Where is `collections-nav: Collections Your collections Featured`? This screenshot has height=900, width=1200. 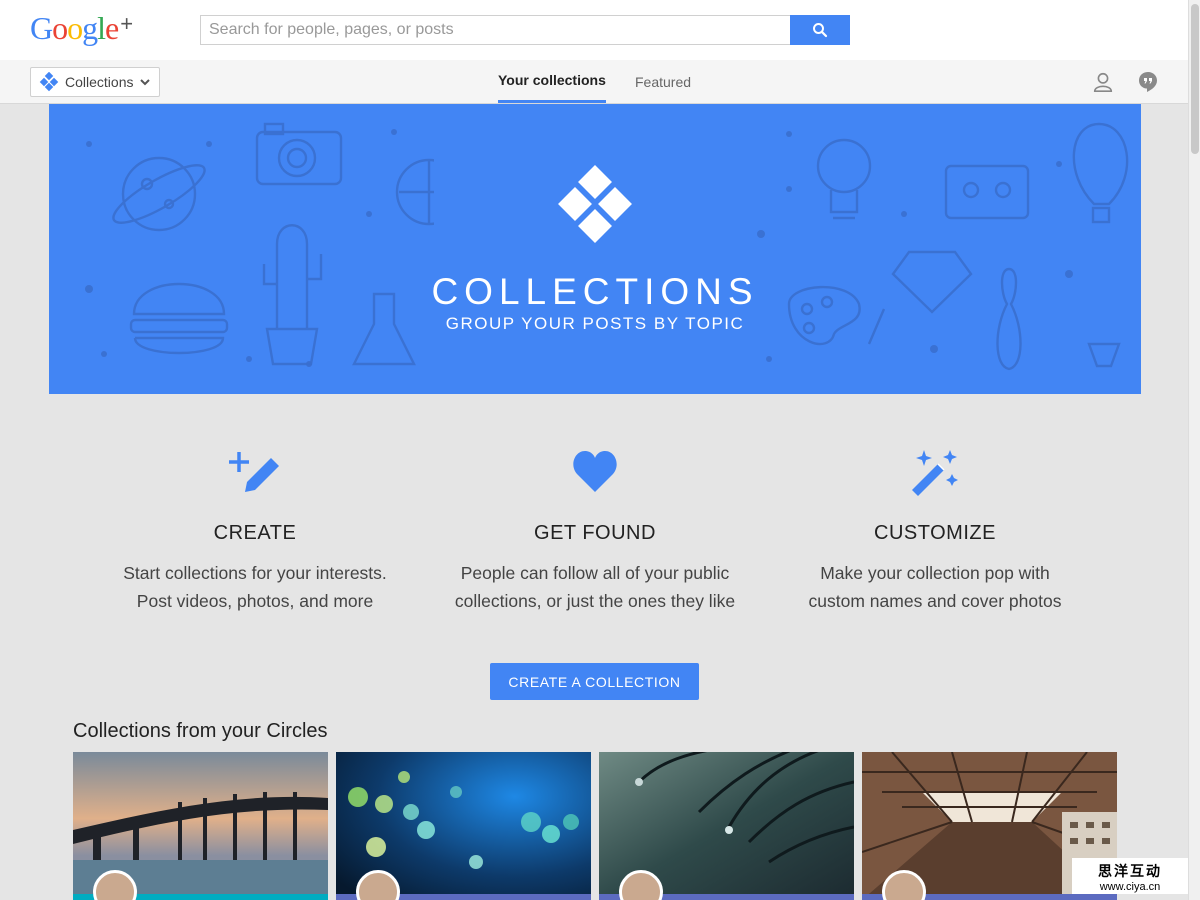 collections-nav: Collections Your collections Featured is located at coordinates (594, 82).